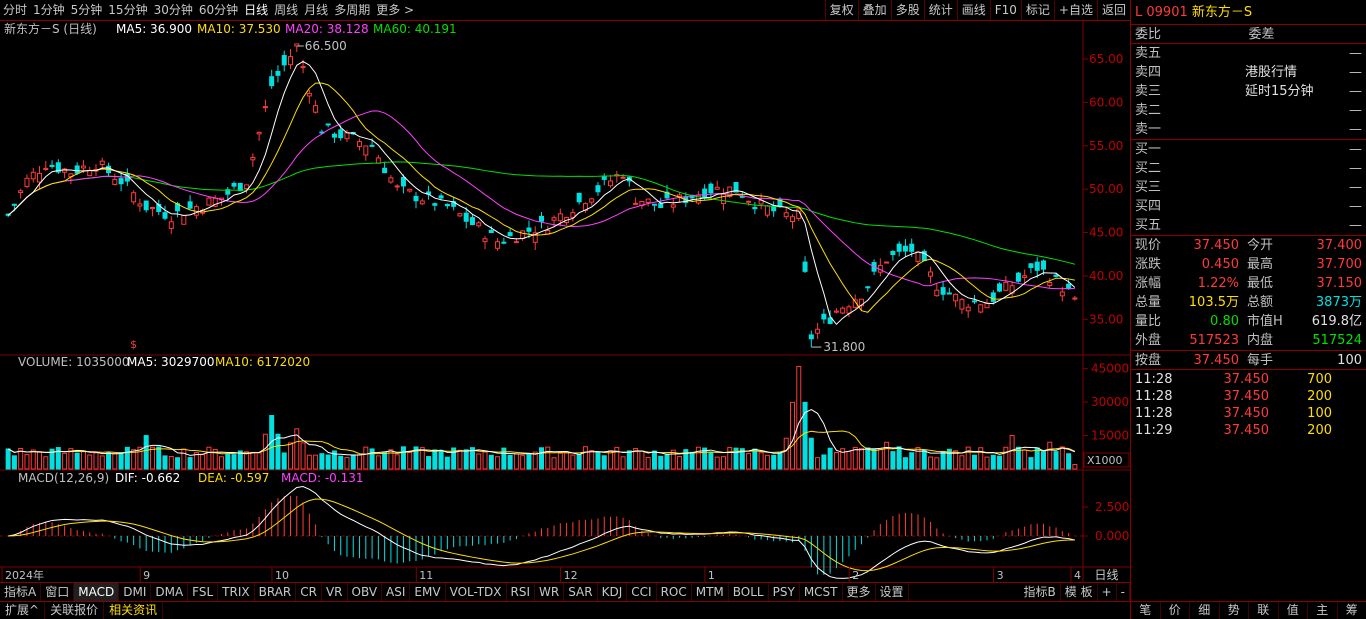 The width and height of the screenshot is (1366, 619). What do you see at coordinates (581, 592) in the screenshot?
I see `indicator-tab-sar: SAR` at bounding box center [581, 592].